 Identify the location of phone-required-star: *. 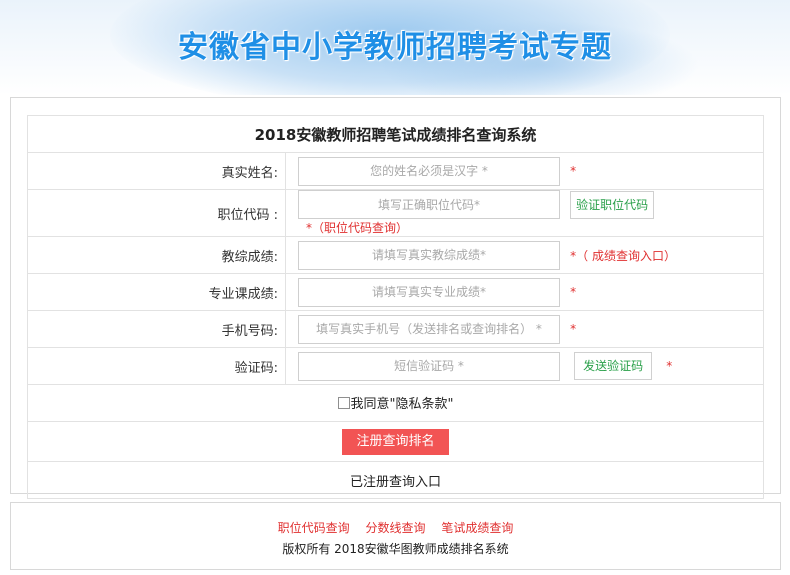
(573, 329).